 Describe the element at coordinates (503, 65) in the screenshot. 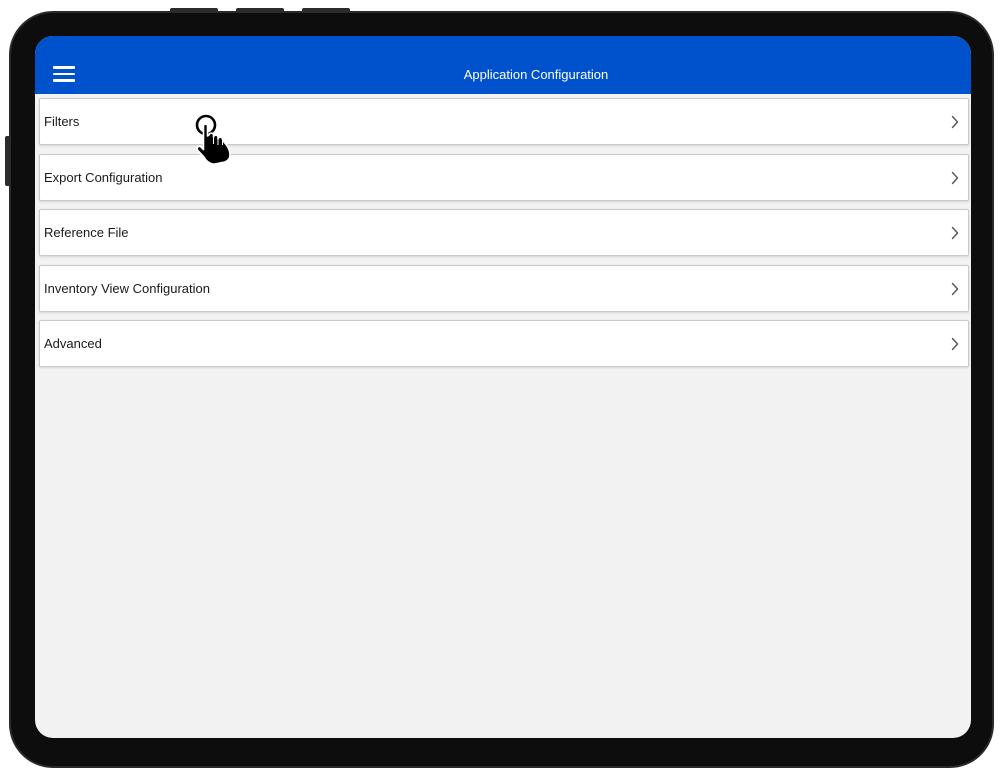

I see `navigation-bar: Application Configuration` at that location.